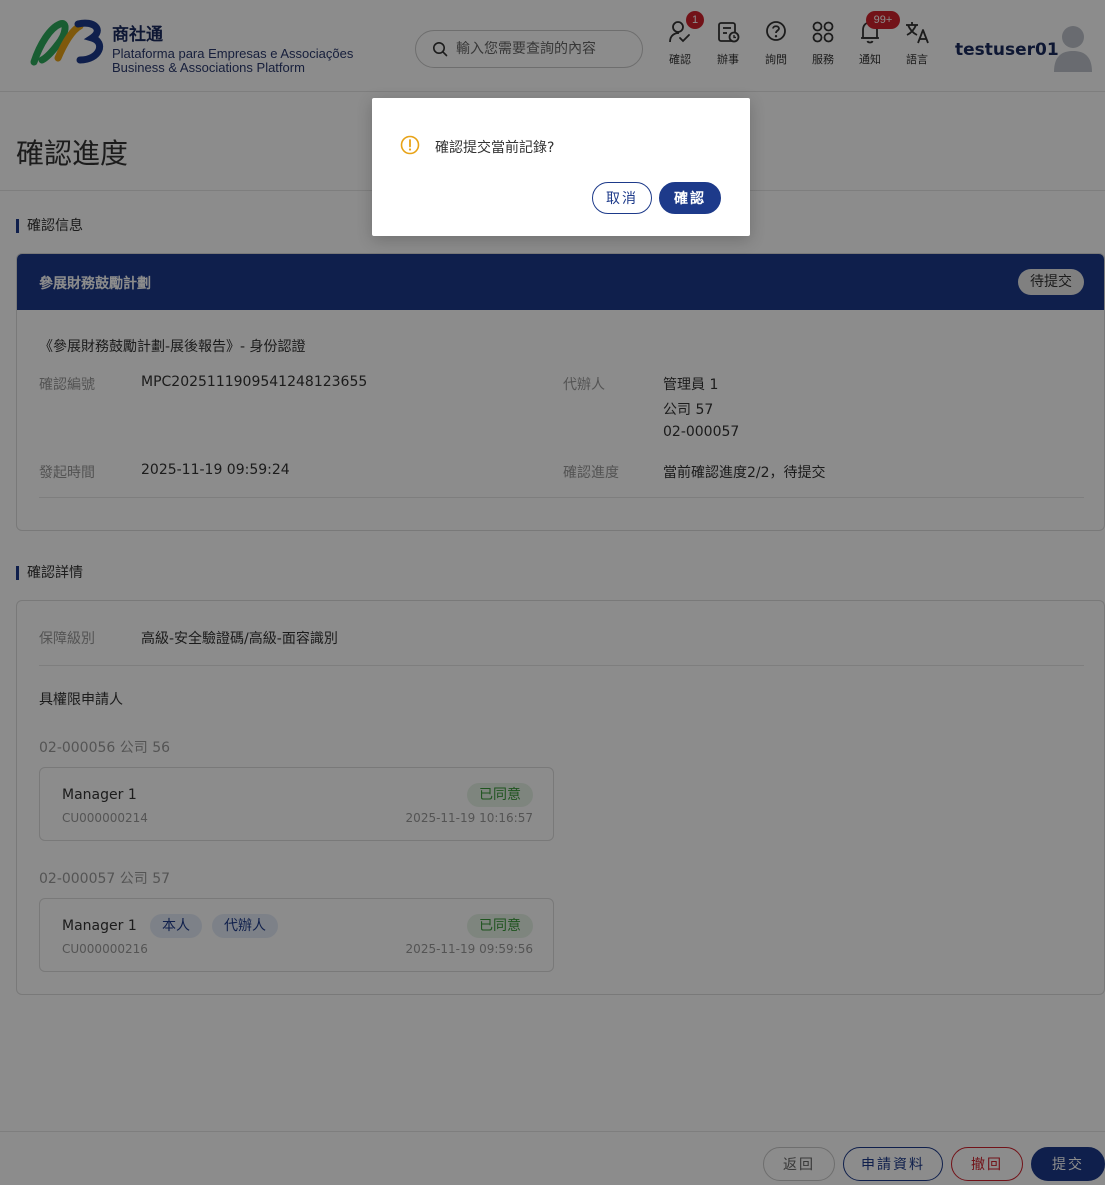 The height and width of the screenshot is (1185, 1105). What do you see at coordinates (495, 148) in the screenshot?
I see `dialog-message: 確認提交當前記錄?` at bounding box center [495, 148].